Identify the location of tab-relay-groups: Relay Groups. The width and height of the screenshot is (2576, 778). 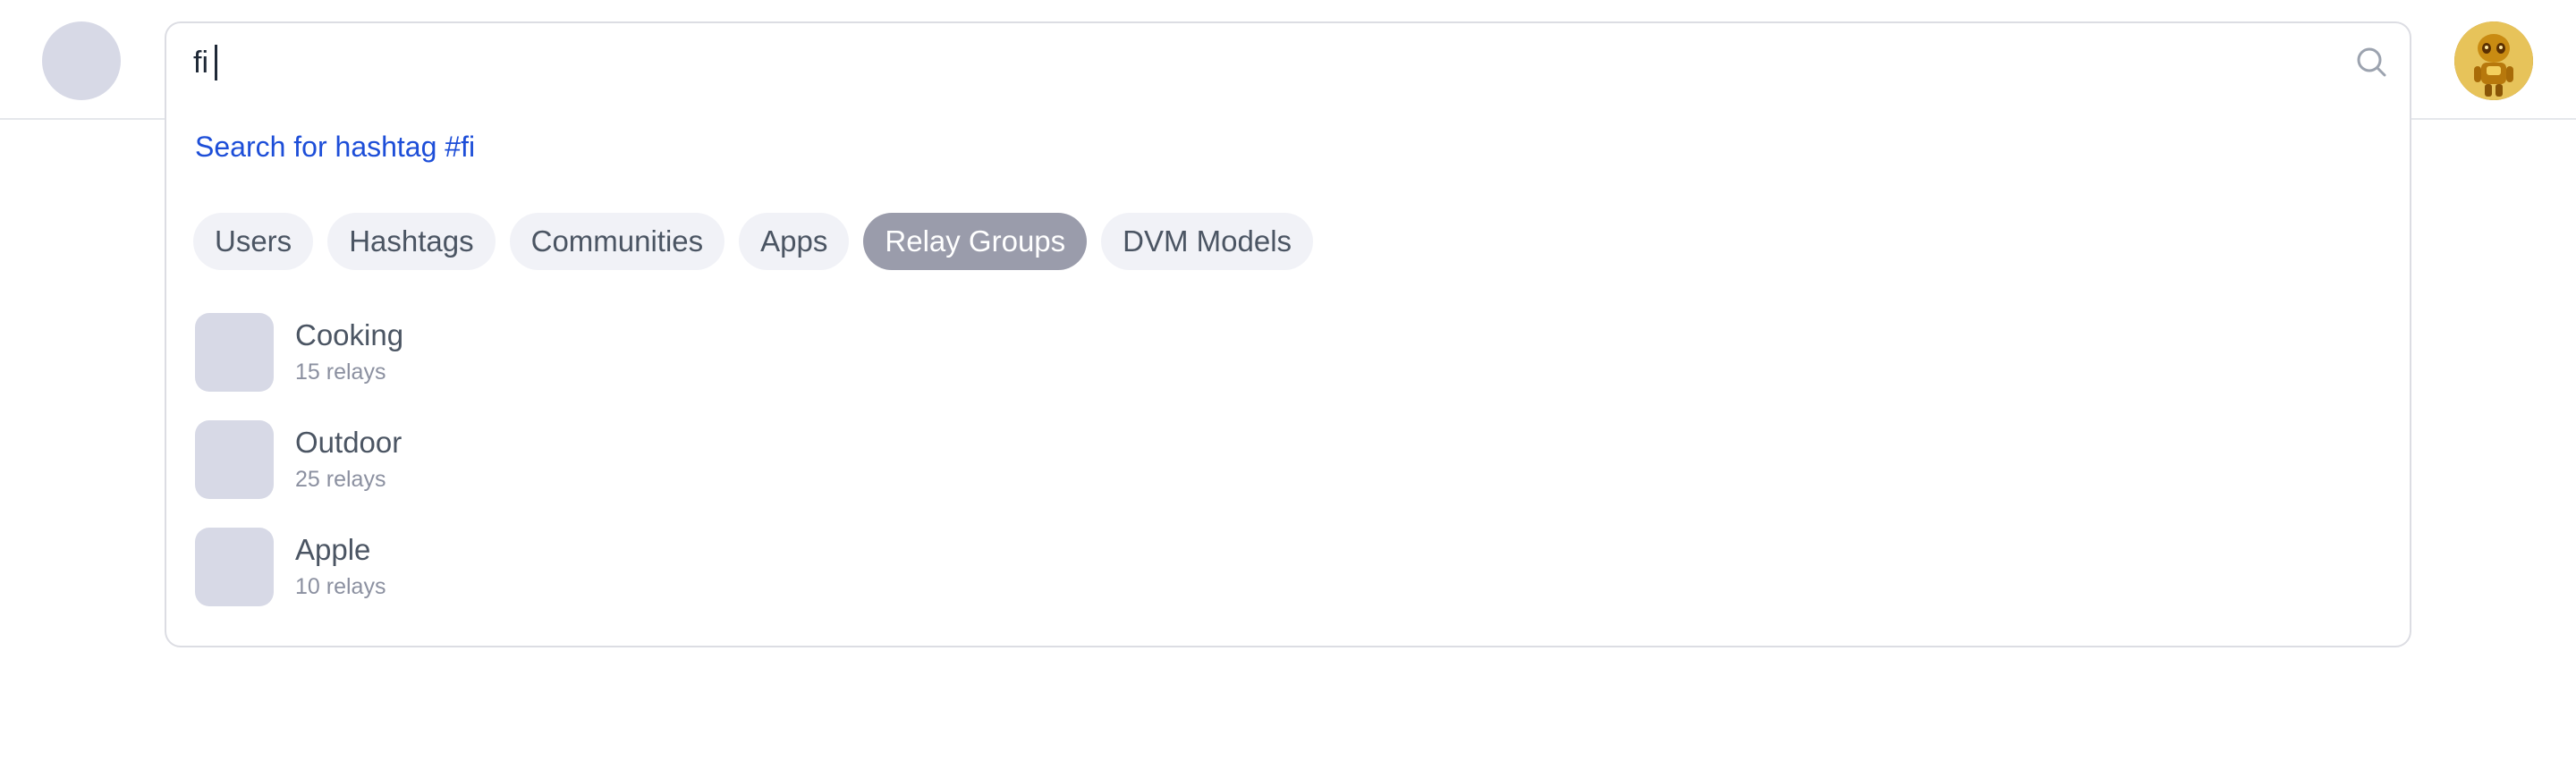
(975, 241).